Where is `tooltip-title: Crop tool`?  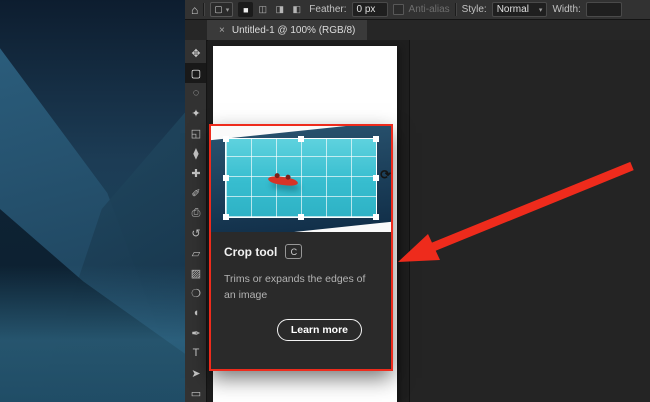 tooltip-title: Crop tool is located at coordinates (251, 251).